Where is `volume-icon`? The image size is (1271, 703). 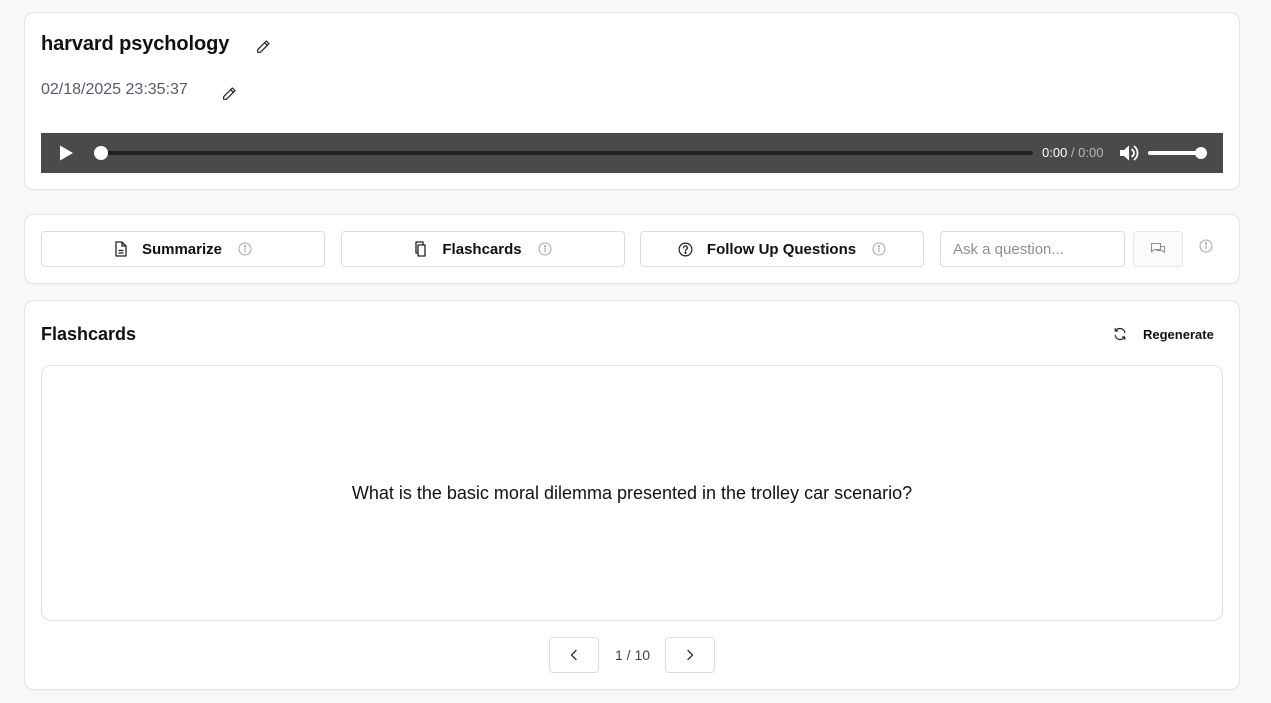
volume-icon is located at coordinates (1129, 153).